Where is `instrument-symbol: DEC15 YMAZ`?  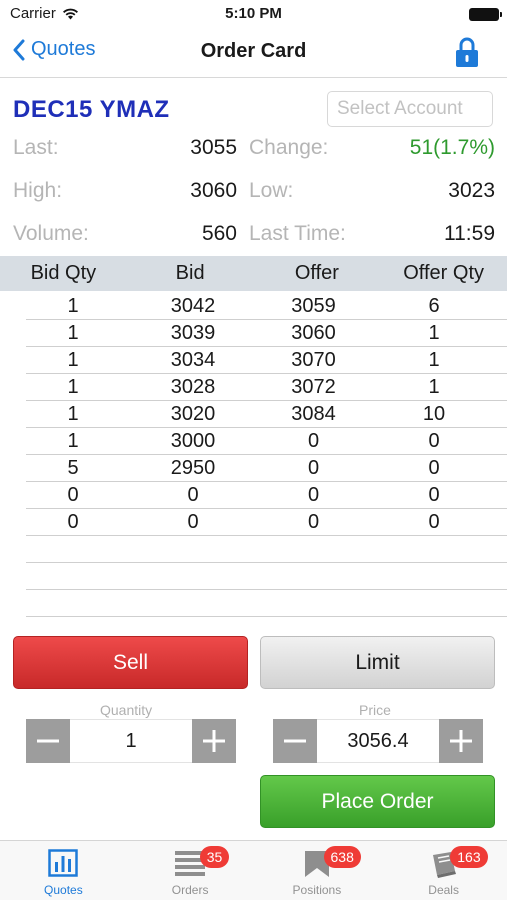
instrument-symbol: DEC15 YMAZ is located at coordinates (91, 109).